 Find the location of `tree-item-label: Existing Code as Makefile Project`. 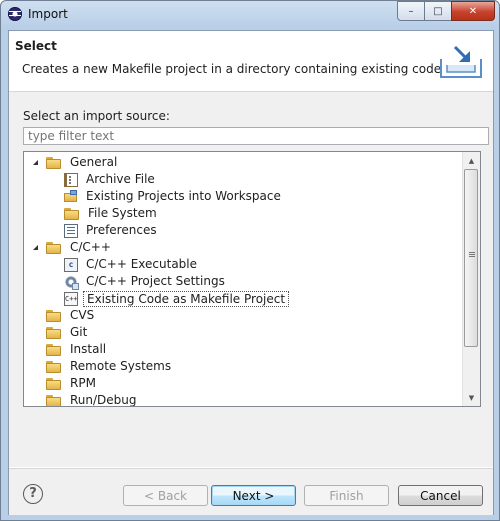

tree-item-label: Existing Code as Makefile Project is located at coordinates (186, 298).